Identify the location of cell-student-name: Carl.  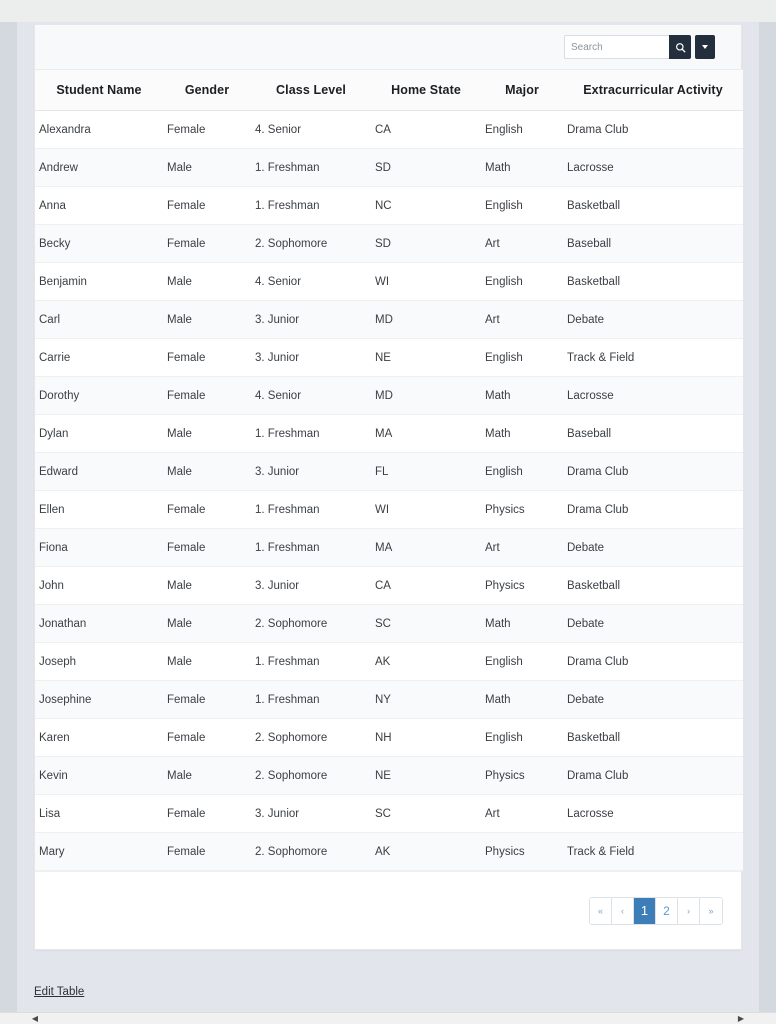
(99, 319).